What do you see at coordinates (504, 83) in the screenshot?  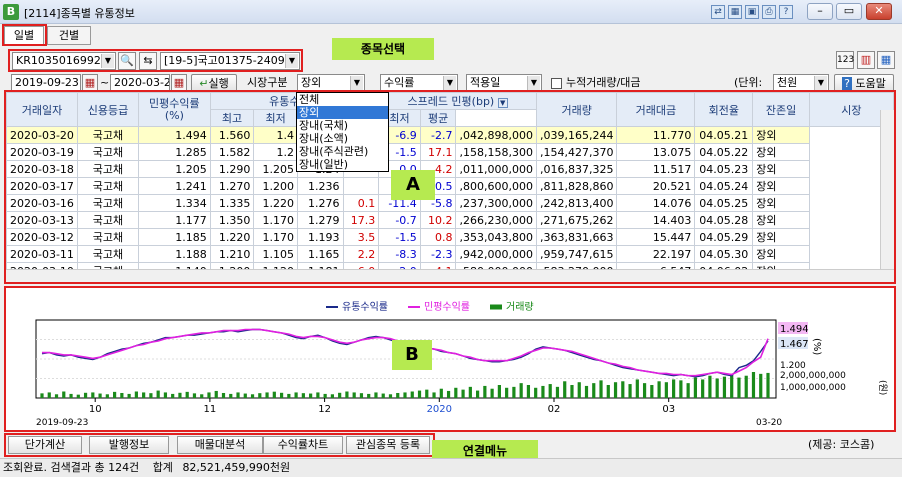 I see `apply-select: 적용일 ▼` at bounding box center [504, 83].